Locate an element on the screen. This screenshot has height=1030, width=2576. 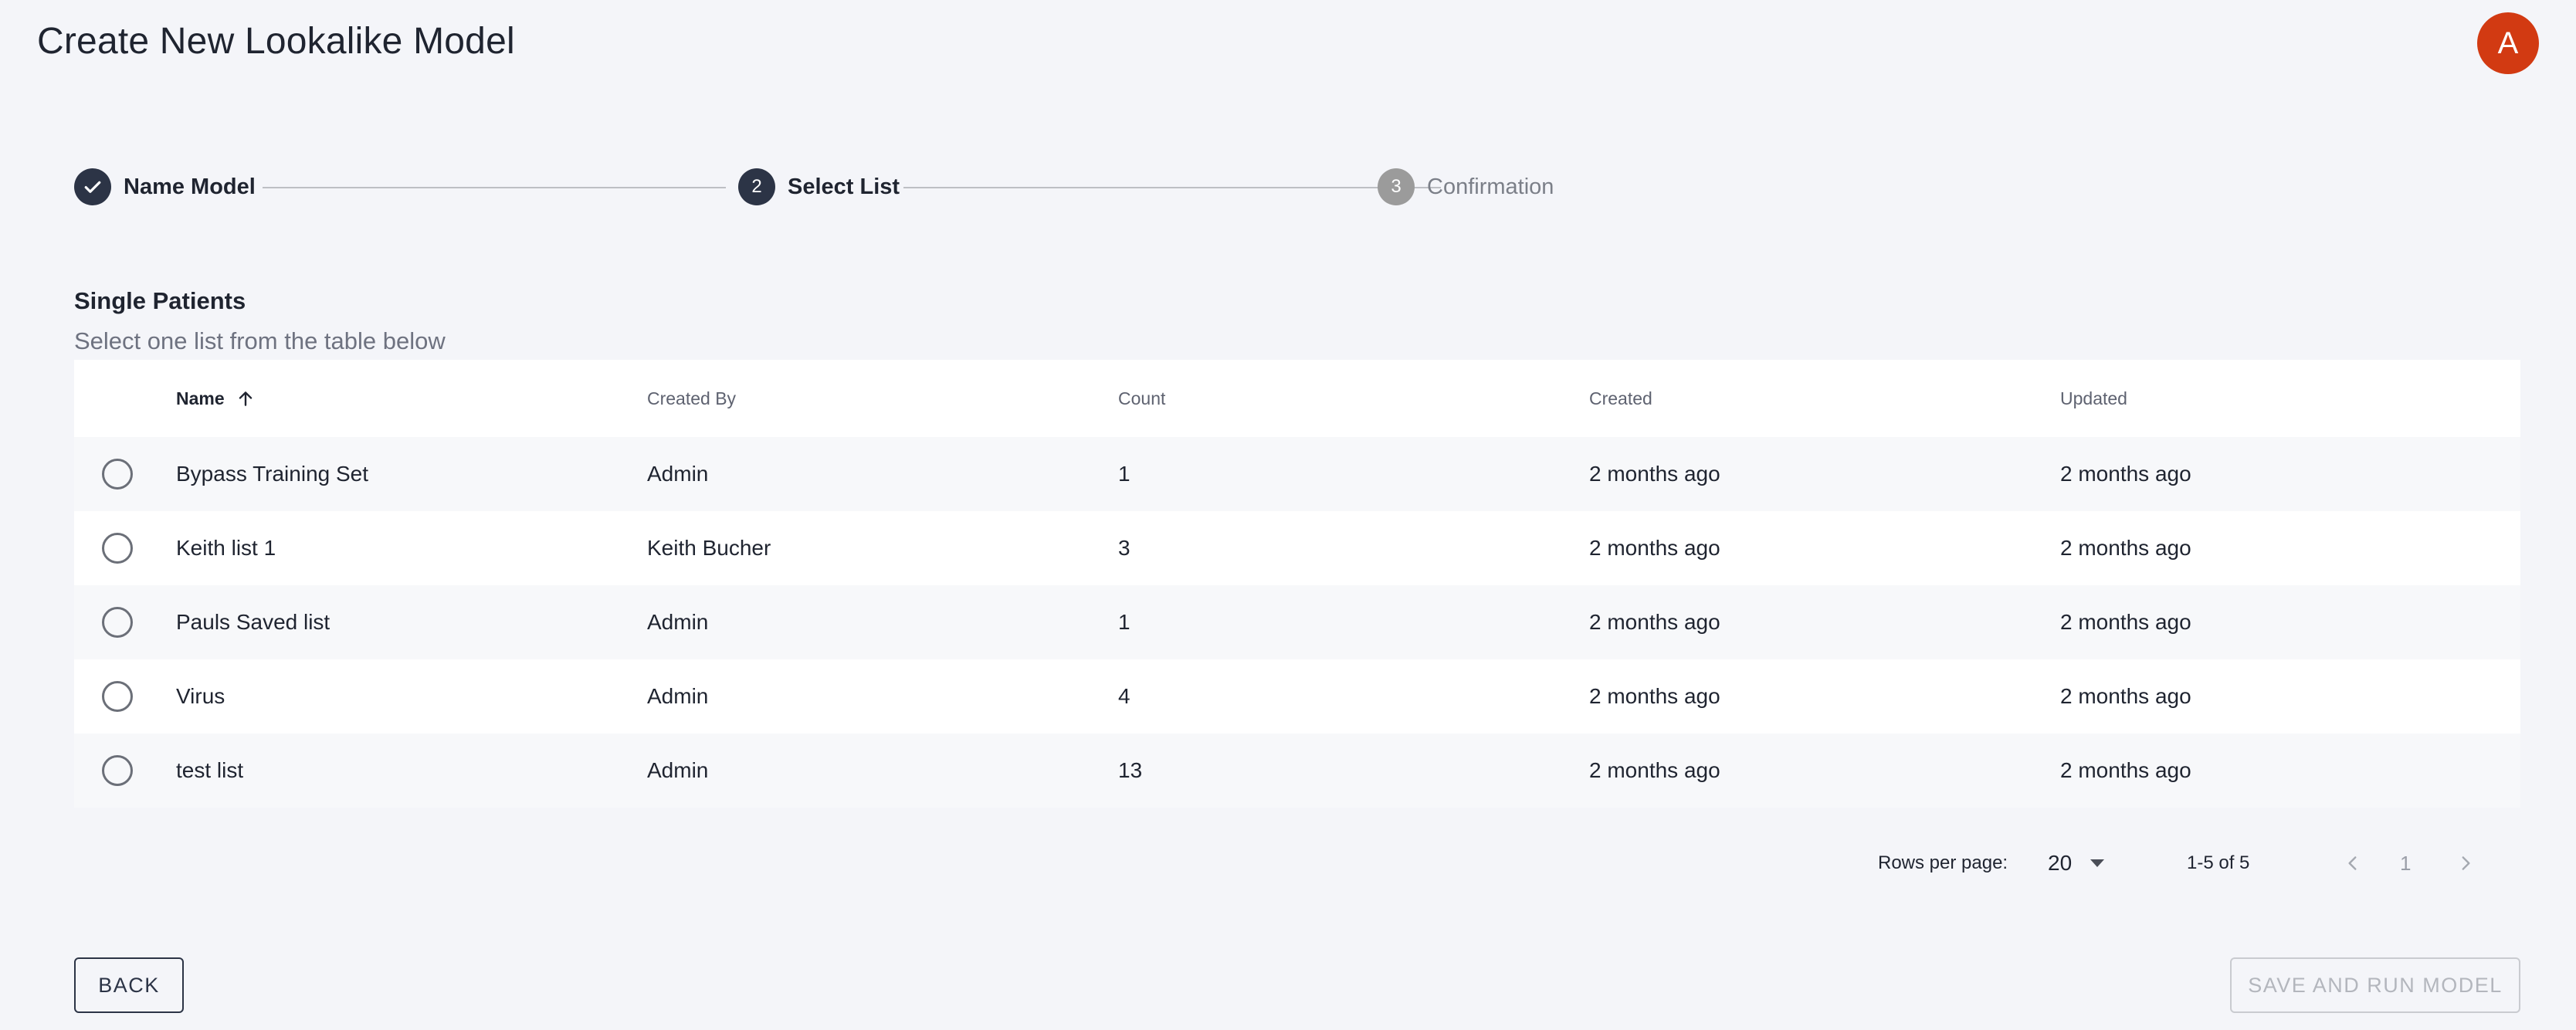
arrow-up-icon is located at coordinates (245, 399).